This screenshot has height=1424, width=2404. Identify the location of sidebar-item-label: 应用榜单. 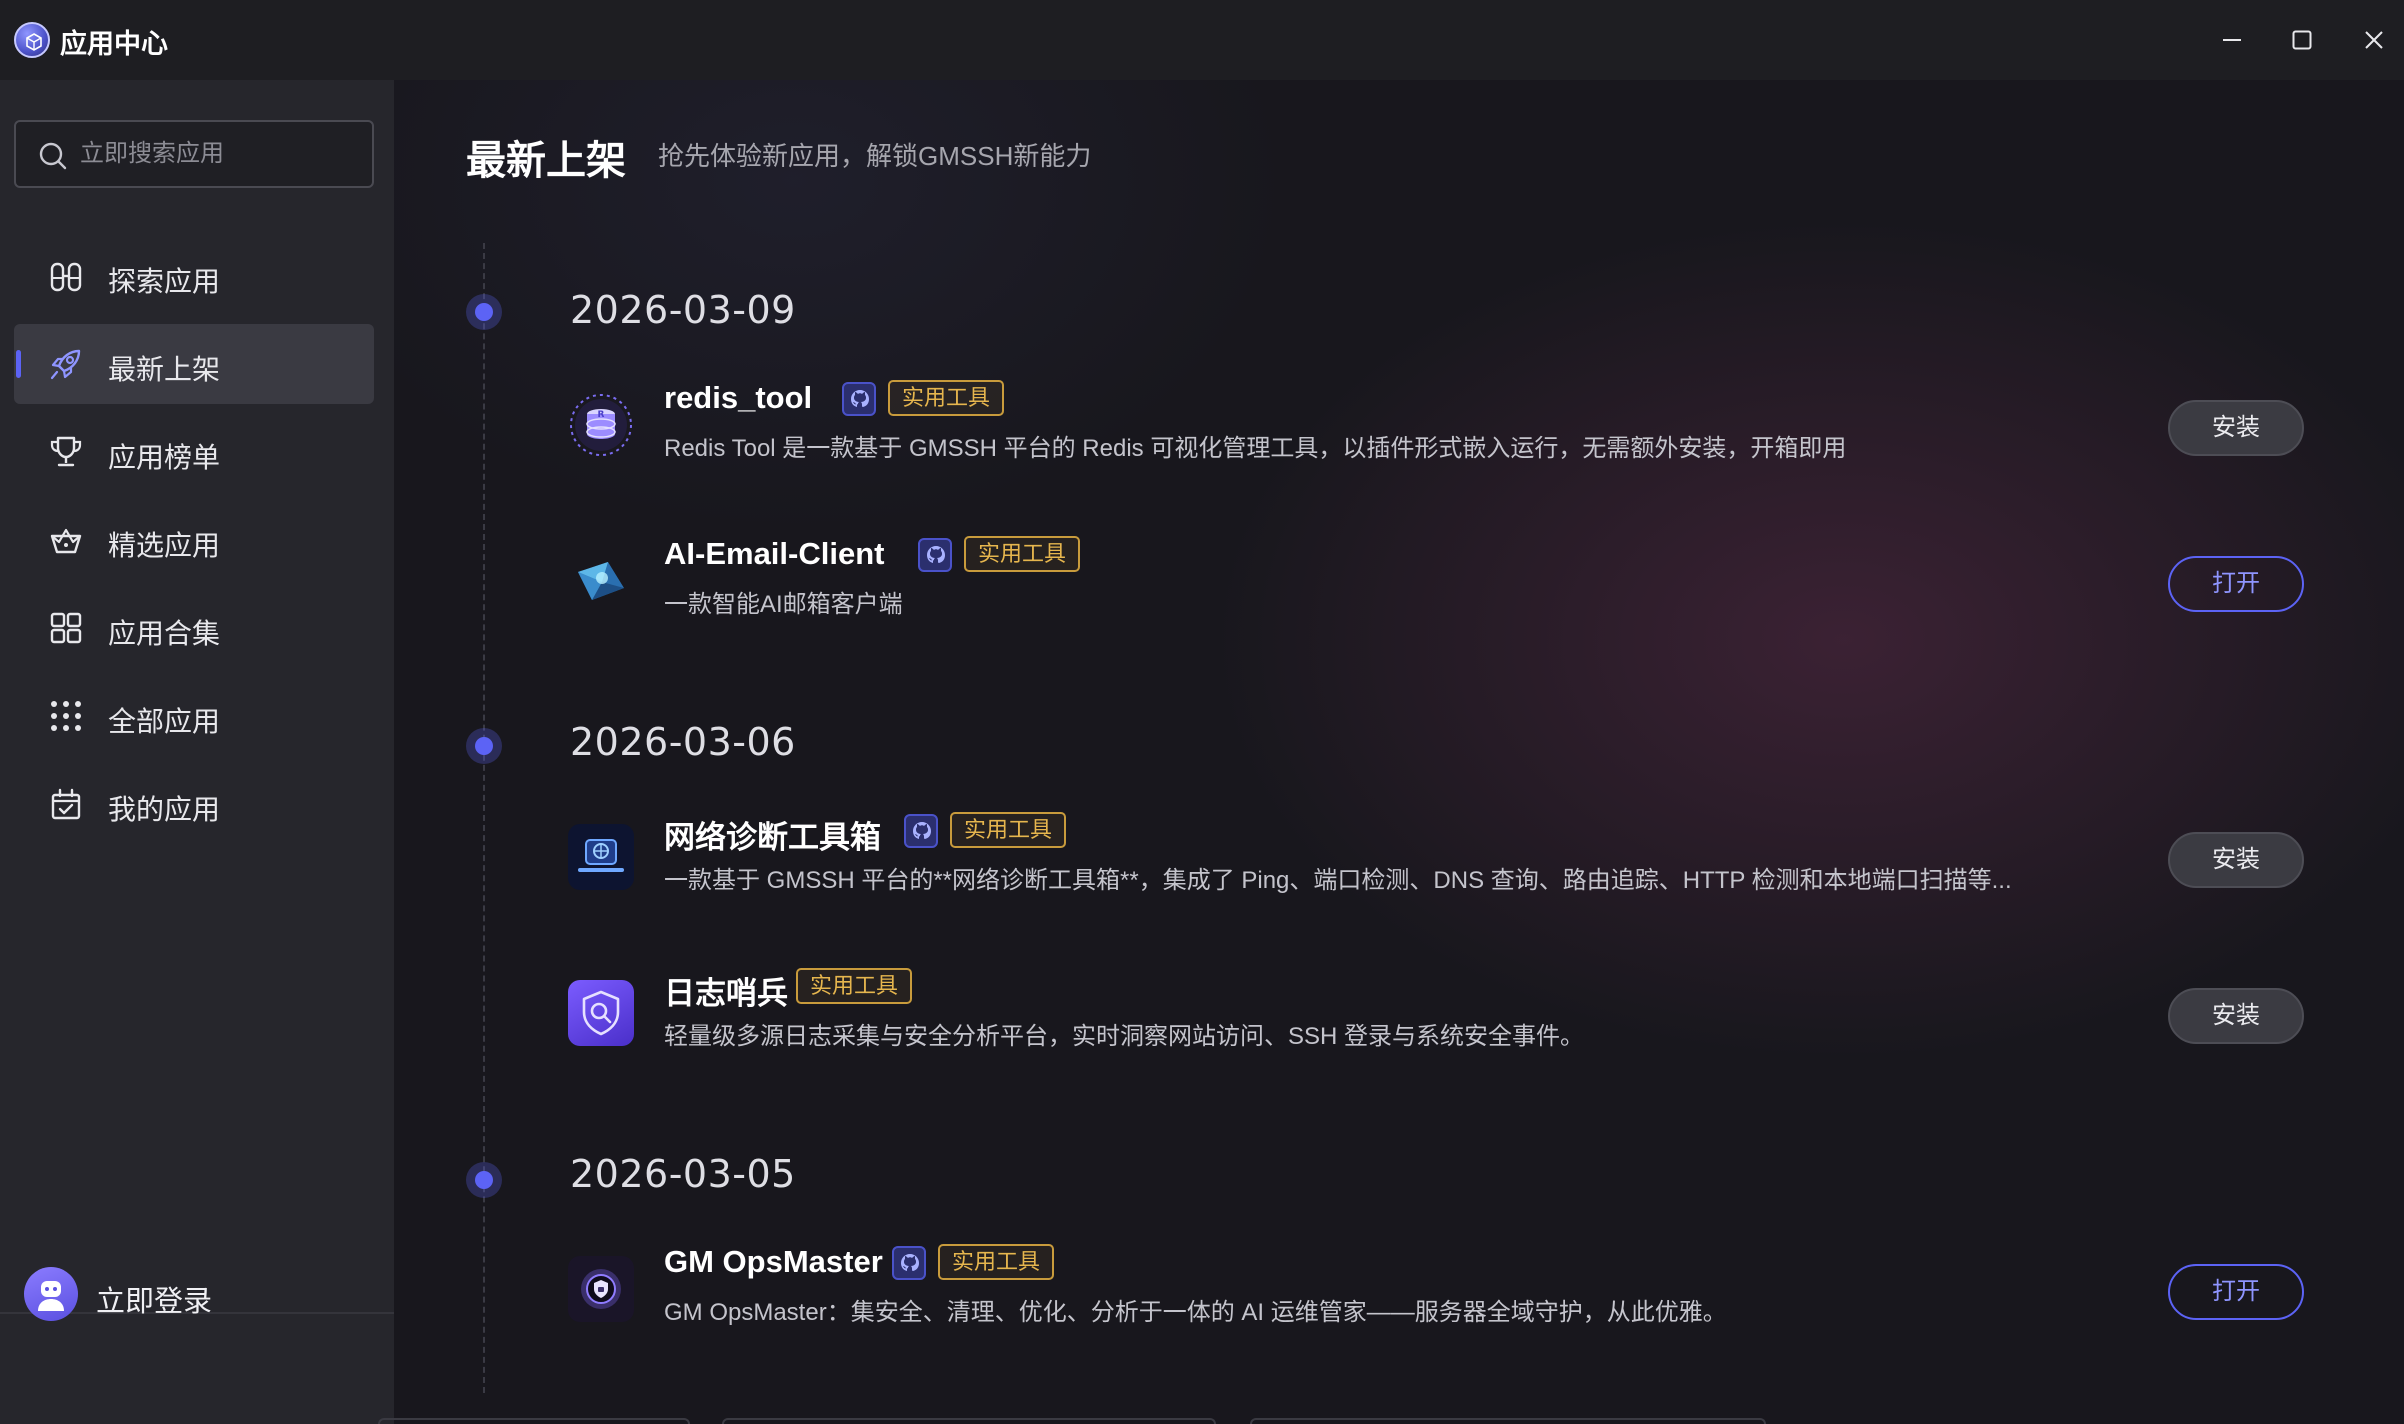
(164, 457).